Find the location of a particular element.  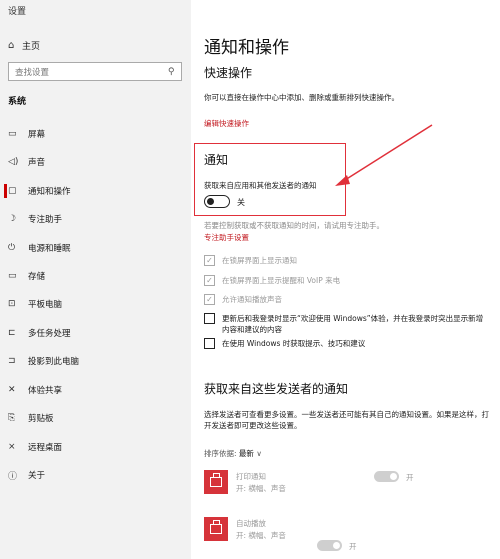

sort-dropdown: 排序依据: 最新 ∨ is located at coordinates (233, 453).